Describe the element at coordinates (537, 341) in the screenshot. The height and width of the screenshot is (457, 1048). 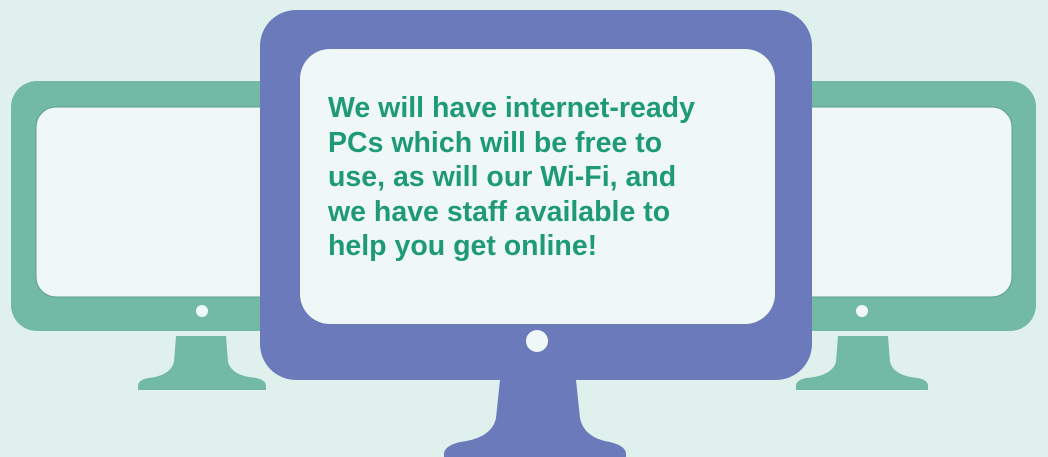
I see `center-monitor-power-dot` at that location.